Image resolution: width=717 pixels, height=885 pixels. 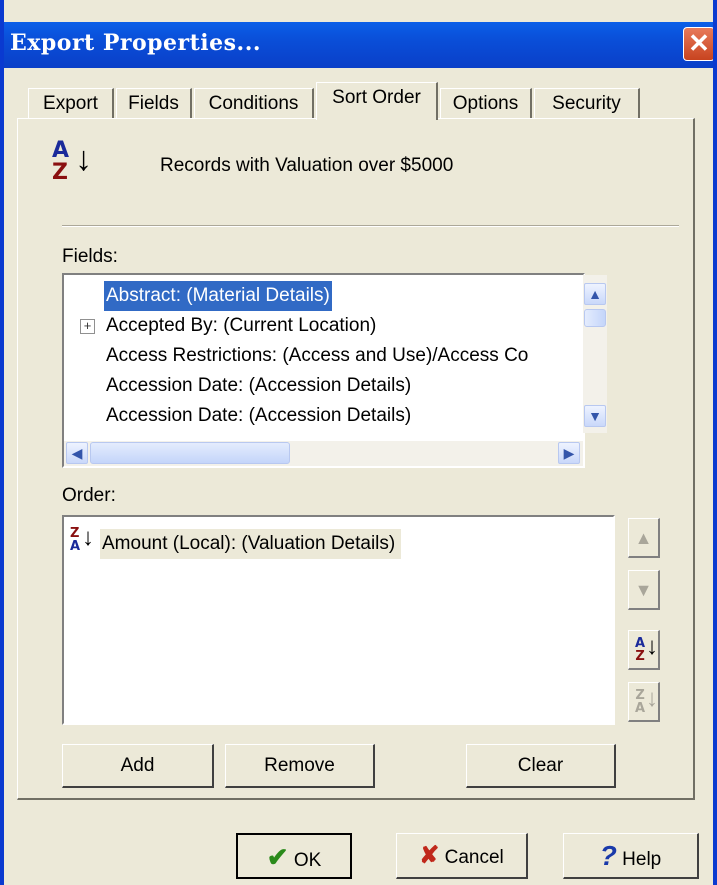 What do you see at coordinates (71, 103) in the screenshot?
I see `tab-export: Export` at bounding box center [71, 103].